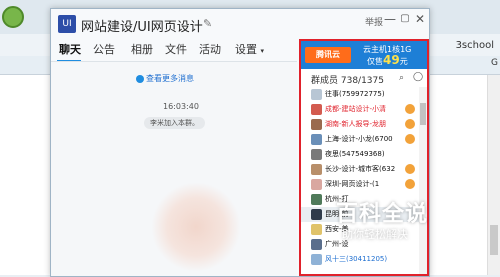 This screenshot has height=277, width=500. What do you see at coordinates (356, 124) in the screenshot?
I see `member-name: 湖南-新人报导-龙朋` at bounding box center [356, 124].